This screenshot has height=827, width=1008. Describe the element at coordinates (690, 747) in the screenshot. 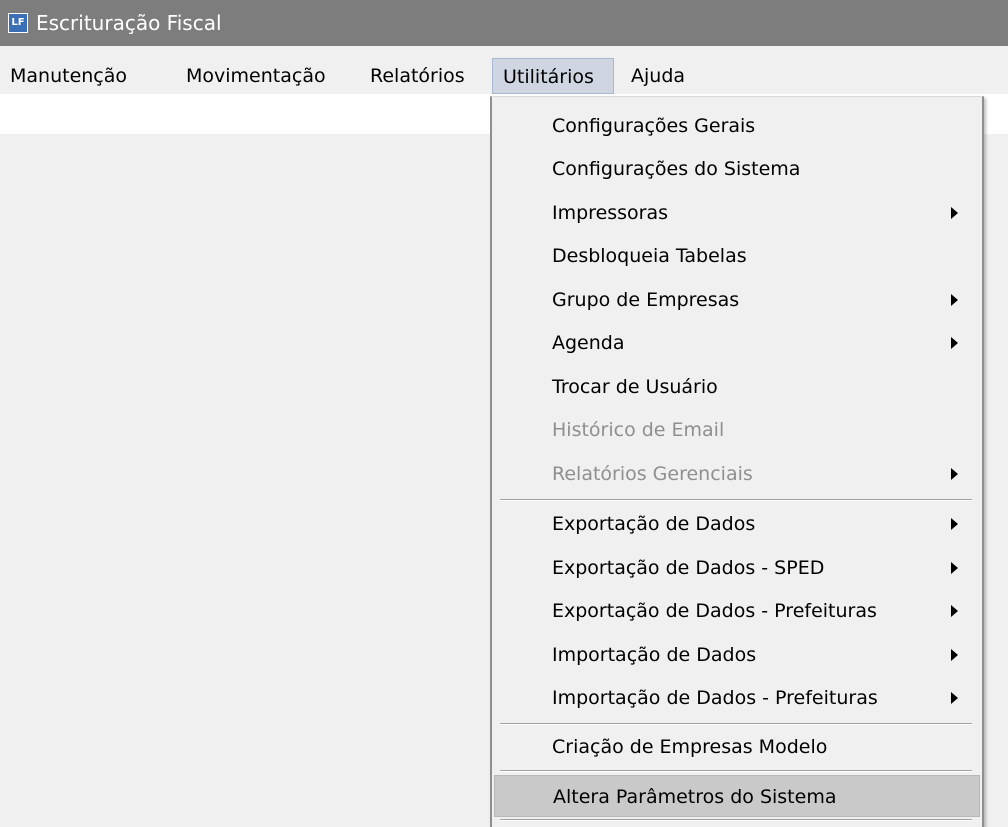

I see `menu-item-label: Criação de Empresas Modelo` at that location.